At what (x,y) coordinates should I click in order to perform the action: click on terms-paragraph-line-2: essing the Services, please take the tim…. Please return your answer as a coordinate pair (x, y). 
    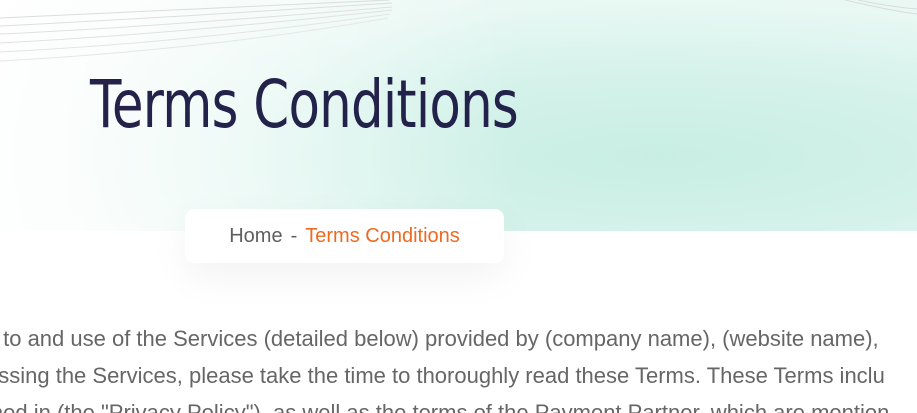
    Looking at the image, I should click on (442, 375).